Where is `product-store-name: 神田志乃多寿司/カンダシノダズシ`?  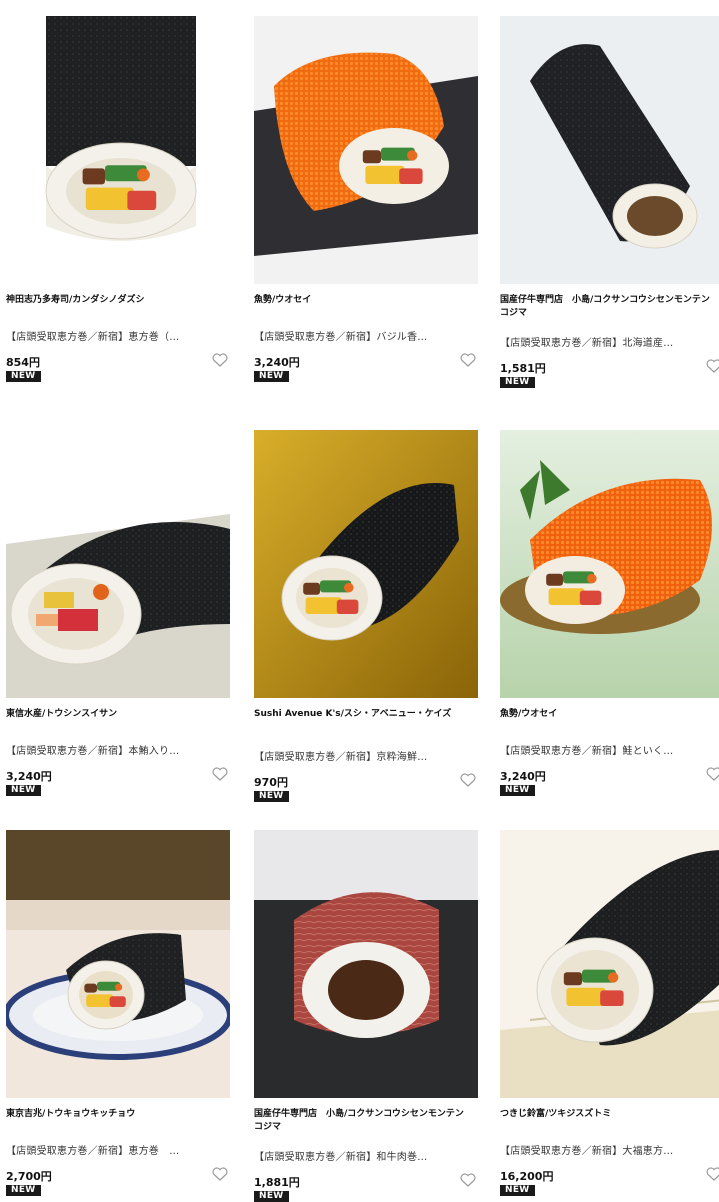 product-store-name: 神田志乃多寿司/カンダシノダズシ is located at coordinates (117, 300).